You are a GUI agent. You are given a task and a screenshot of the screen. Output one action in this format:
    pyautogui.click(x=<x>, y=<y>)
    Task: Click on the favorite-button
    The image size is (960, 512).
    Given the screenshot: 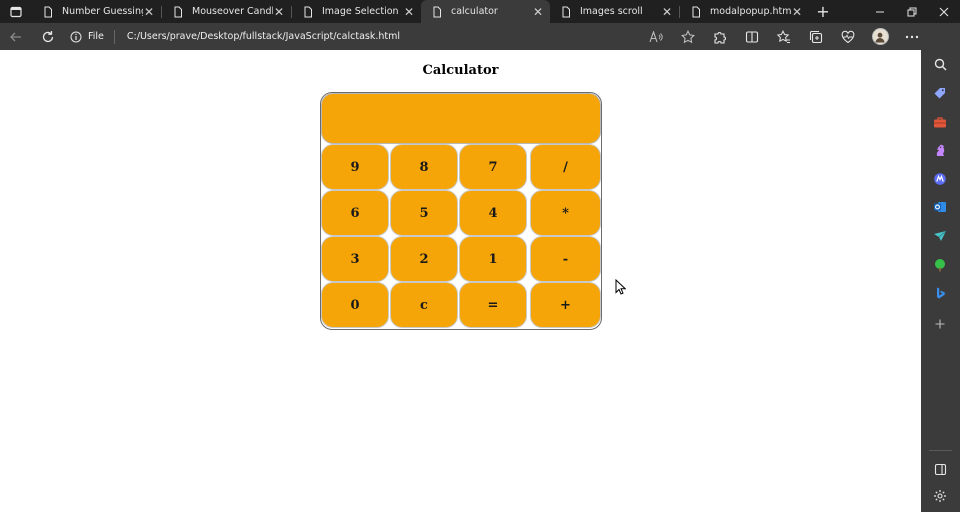 What is the action you would take?
    pyautogui.click(x=688, y=36)
    